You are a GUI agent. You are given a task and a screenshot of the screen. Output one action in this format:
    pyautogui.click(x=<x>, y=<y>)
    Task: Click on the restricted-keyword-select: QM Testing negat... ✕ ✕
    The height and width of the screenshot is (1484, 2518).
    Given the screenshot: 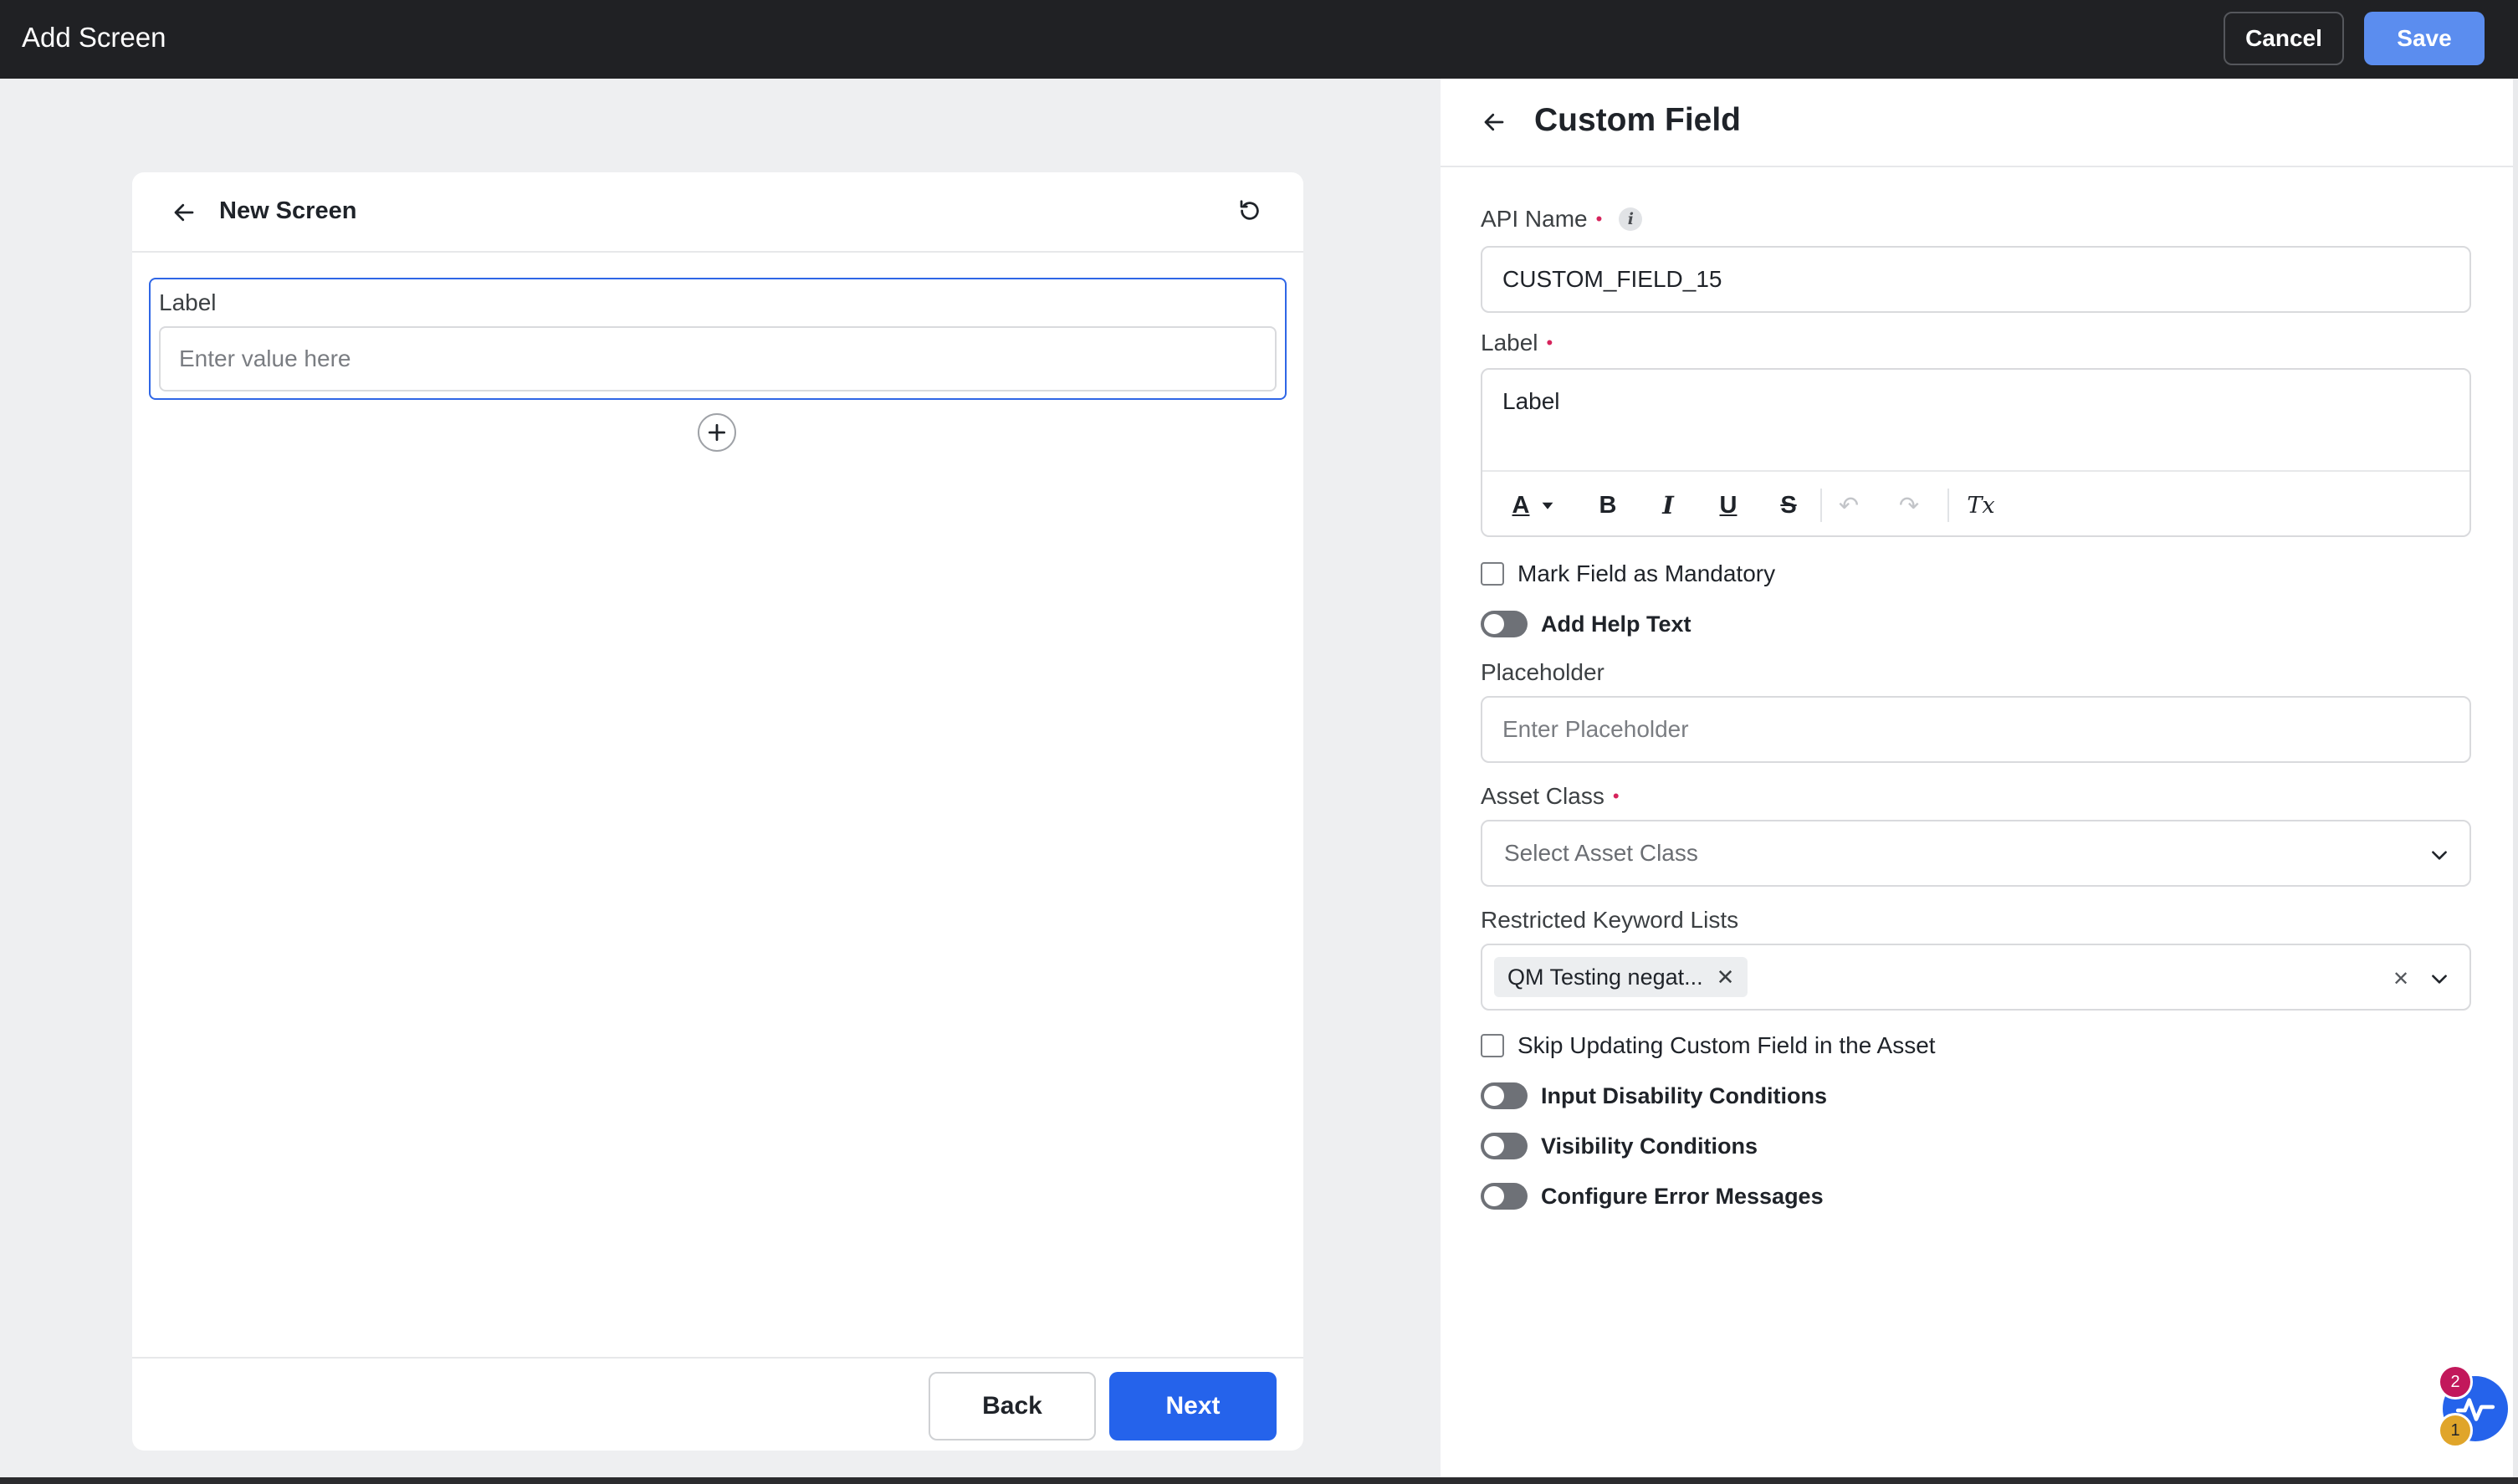 What is the action you would take?
    pyautogui.click(x=1976, y=977)
    